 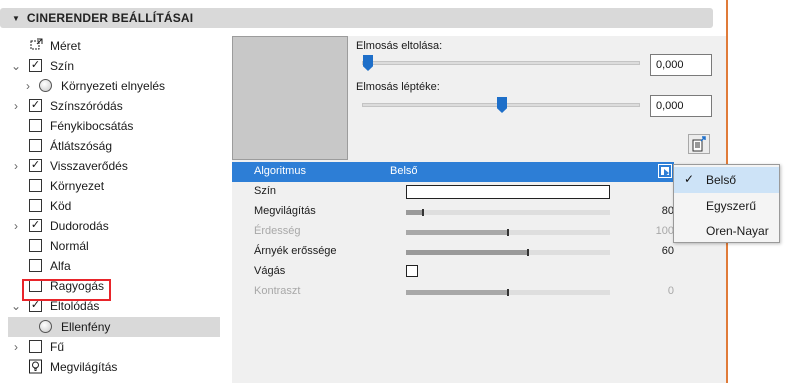 I want to click on property-number: 60, so click(x=667, y=251).